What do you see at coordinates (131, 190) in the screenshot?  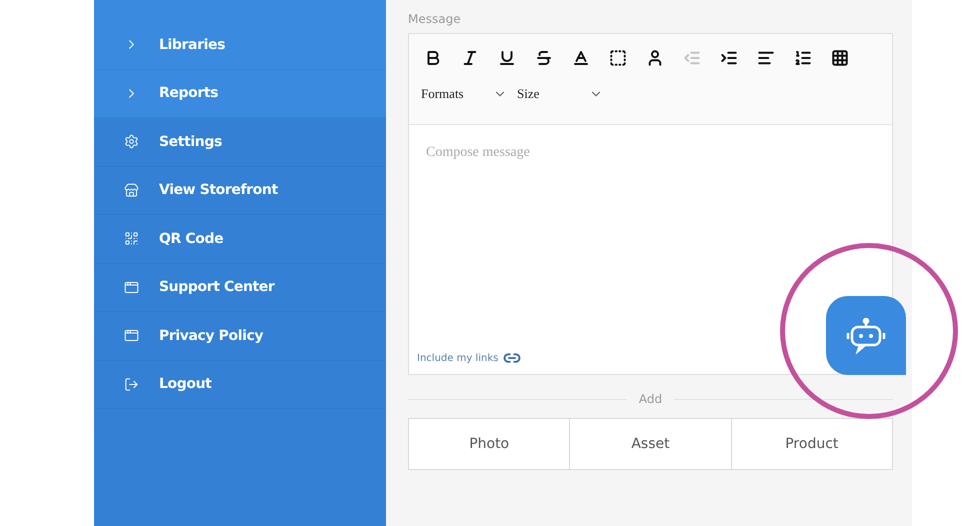 I see `store-icon` at bounding box center [131, 190].